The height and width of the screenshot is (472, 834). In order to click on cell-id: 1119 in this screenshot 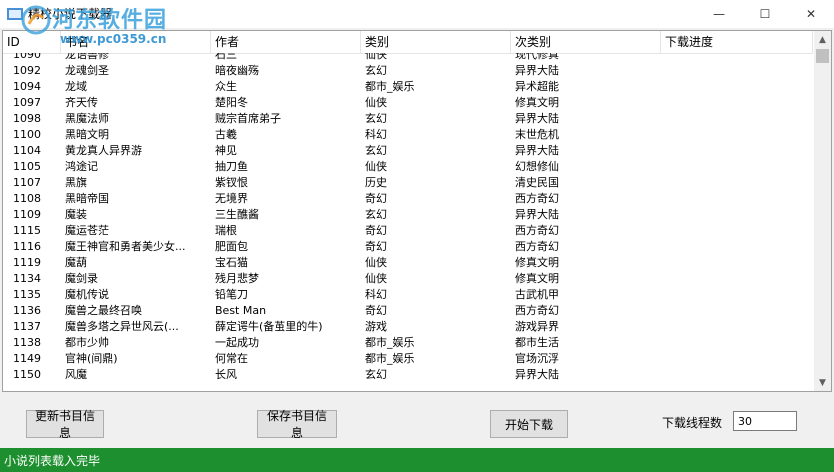, I will do `click(27, 262)`.